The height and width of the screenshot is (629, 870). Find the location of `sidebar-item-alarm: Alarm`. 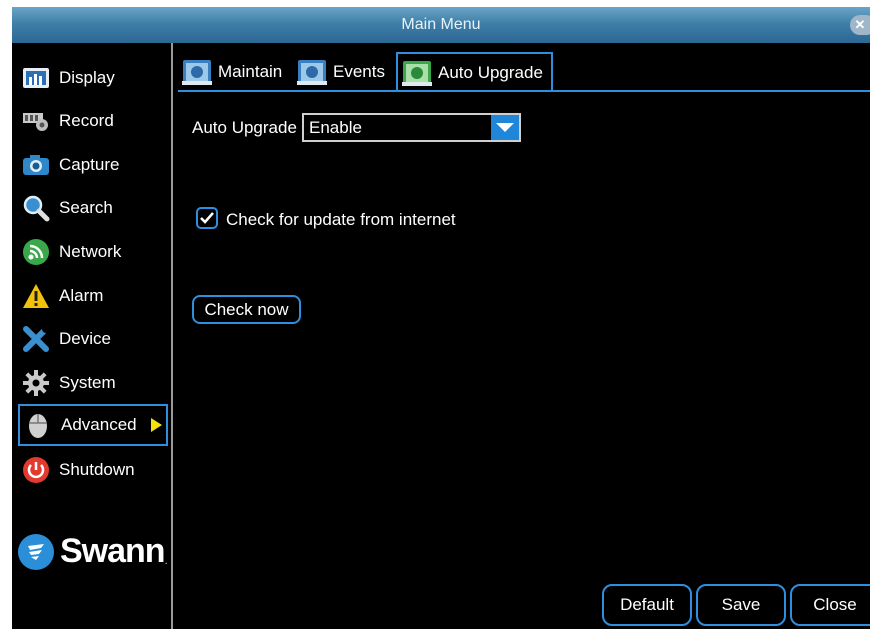

sidebar-item-alarm: Alarm is located at coordinates (93, 296).